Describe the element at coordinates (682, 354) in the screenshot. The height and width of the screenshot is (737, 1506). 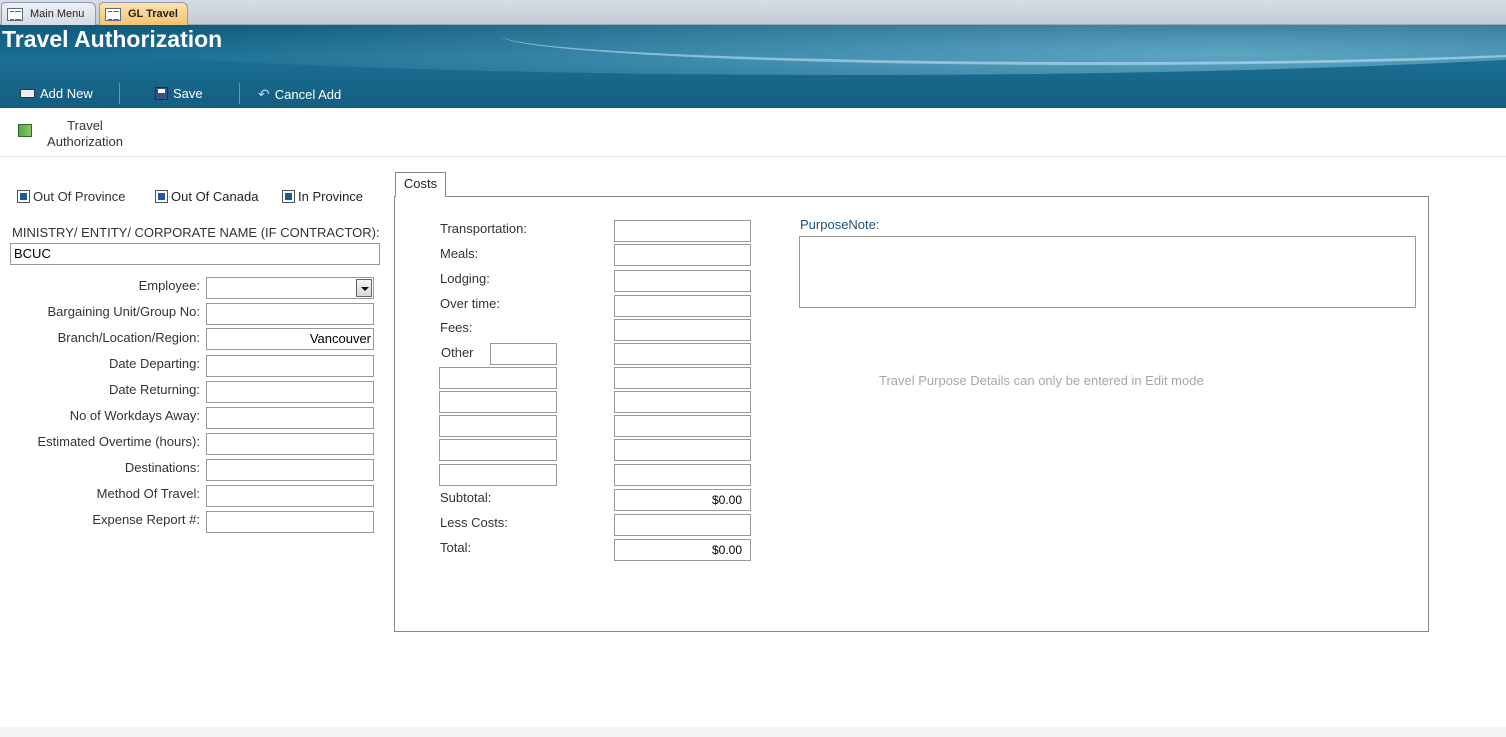
I see `other-amount-field` at that location.